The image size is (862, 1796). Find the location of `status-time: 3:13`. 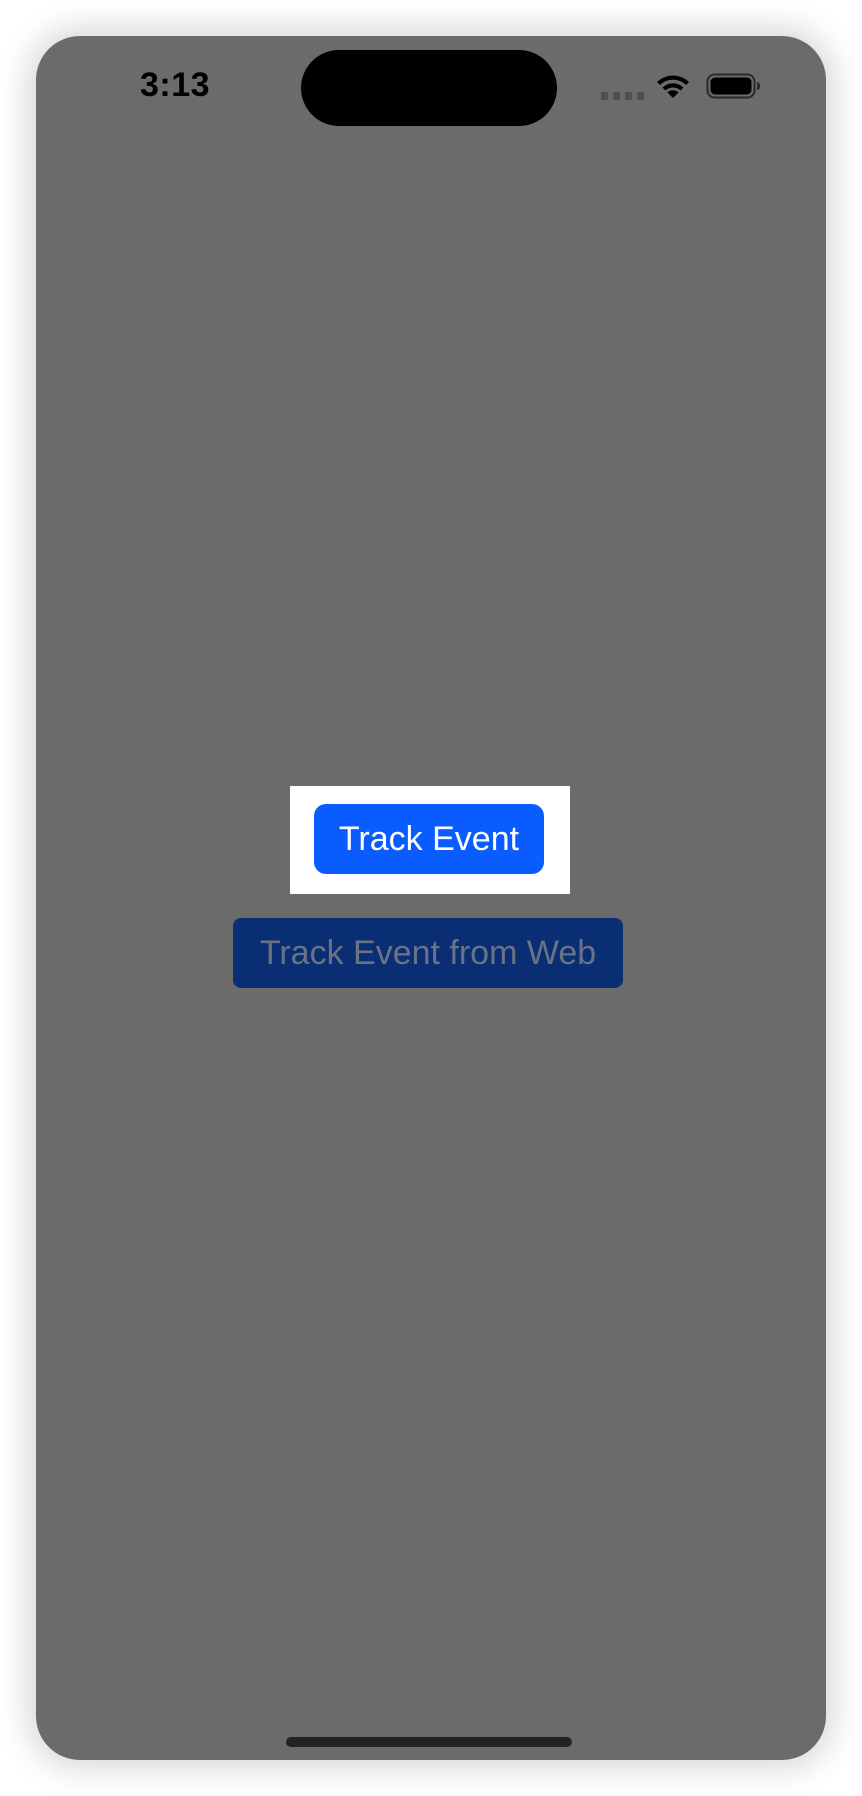

status-time: 3:13 is located at coordinates (175, 85).